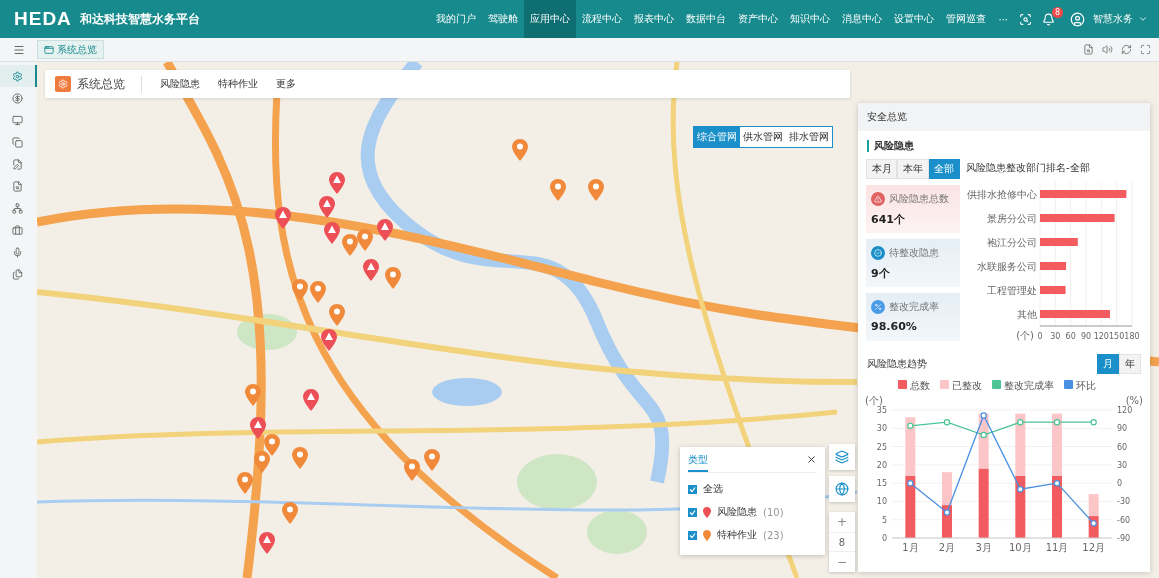 Image resolution: width=1159 pixels, height=578 pixels. I want to click on axis-label: 其他, so click(1027, 314).